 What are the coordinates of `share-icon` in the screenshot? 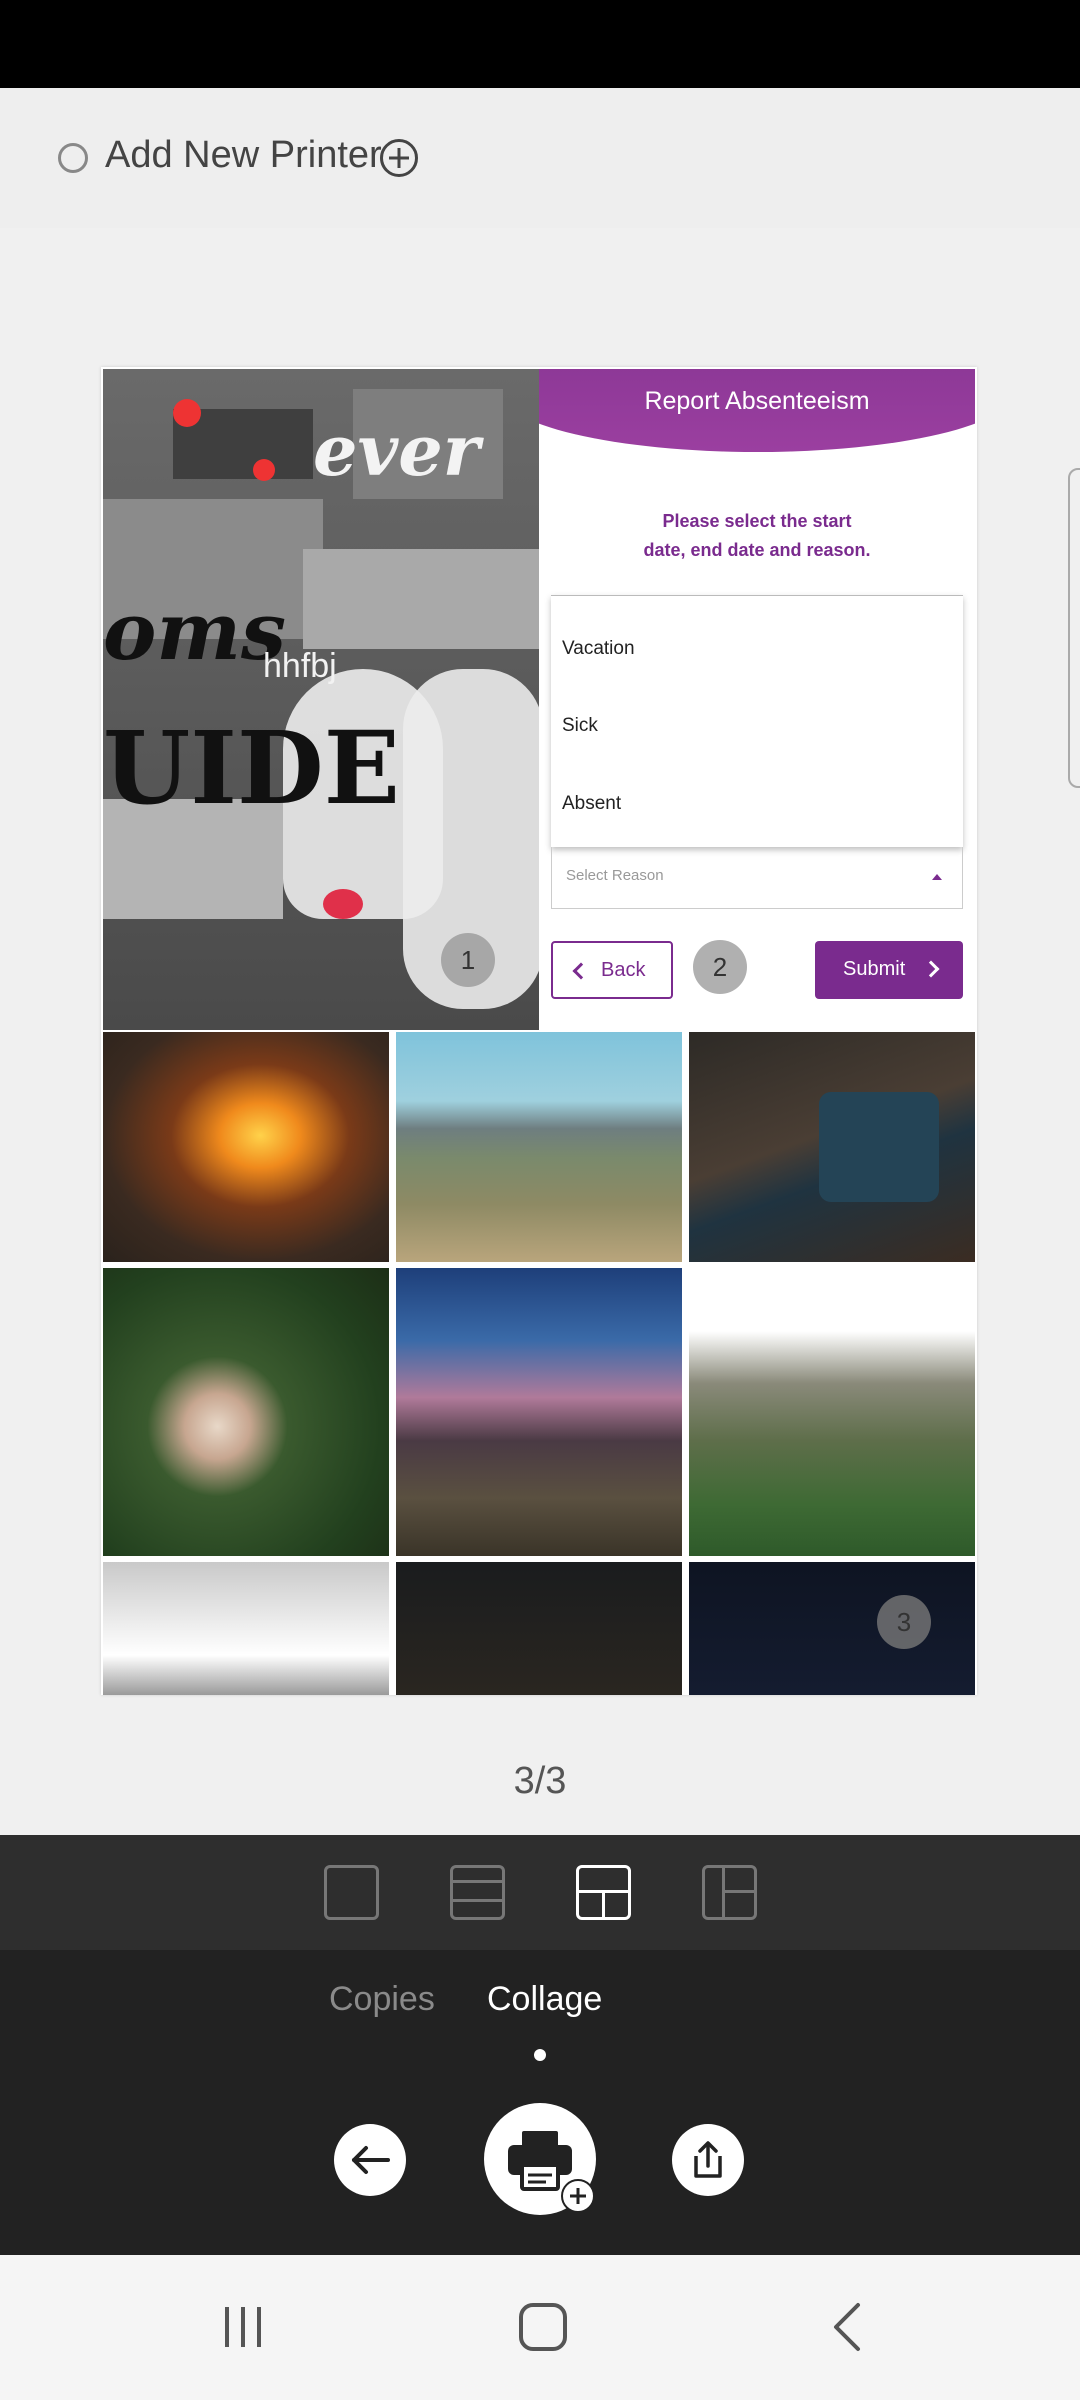 It's located at (708, 2159).